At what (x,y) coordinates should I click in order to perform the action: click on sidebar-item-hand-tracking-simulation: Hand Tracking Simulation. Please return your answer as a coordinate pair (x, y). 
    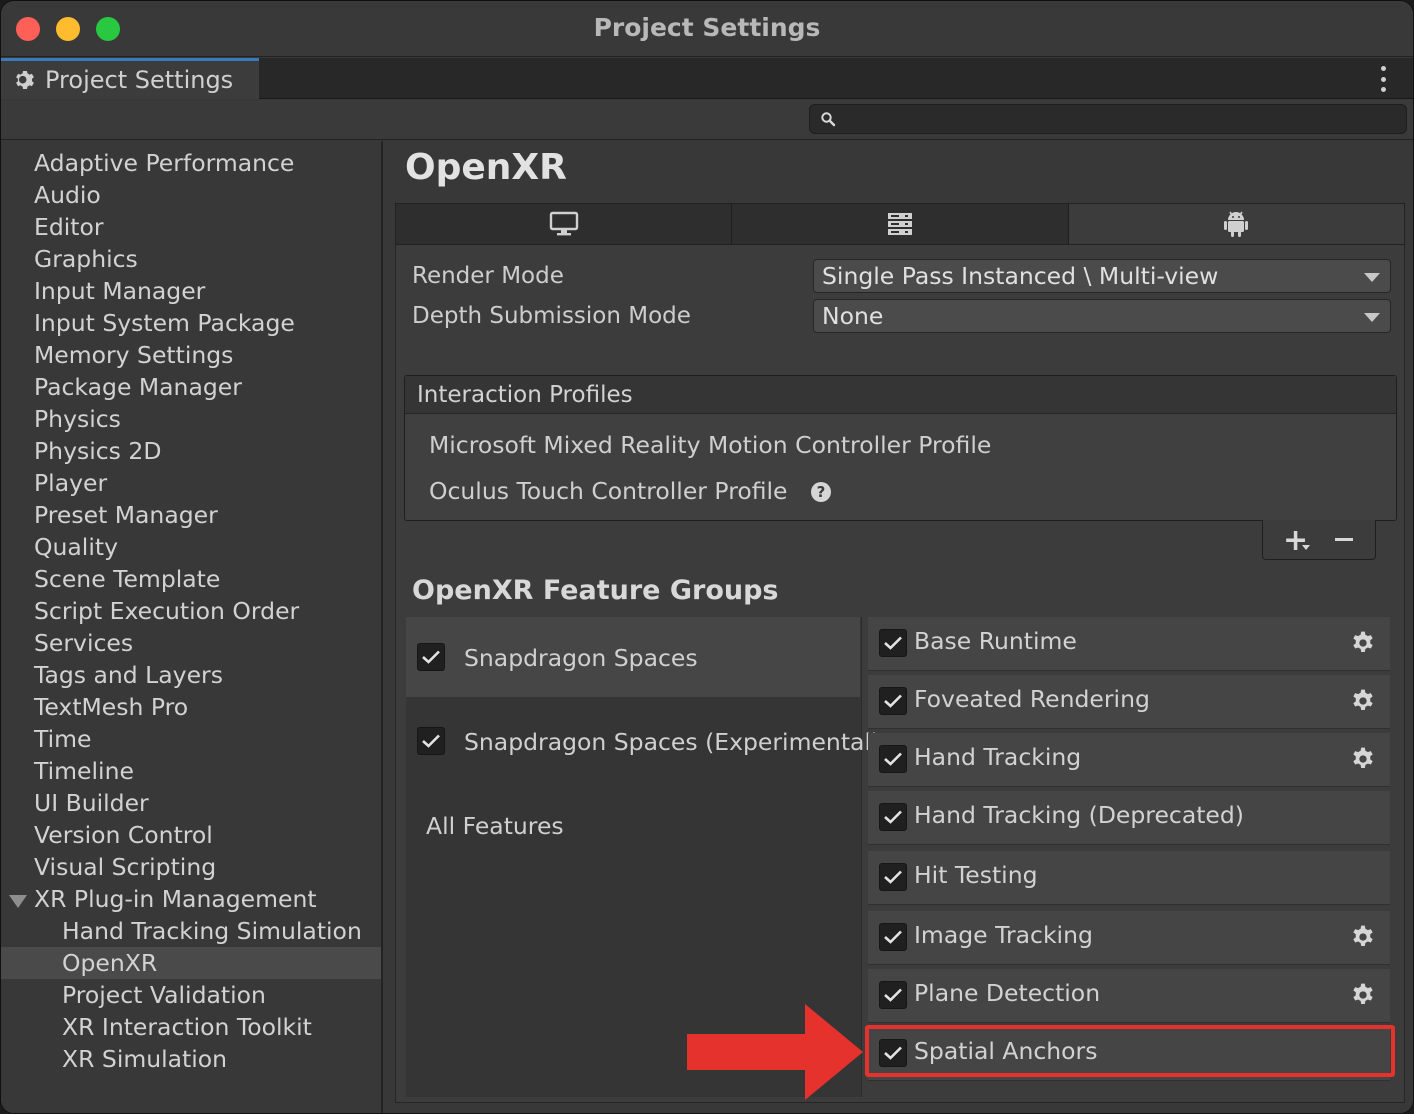
    Looking at the image, I should click on (191, 931).